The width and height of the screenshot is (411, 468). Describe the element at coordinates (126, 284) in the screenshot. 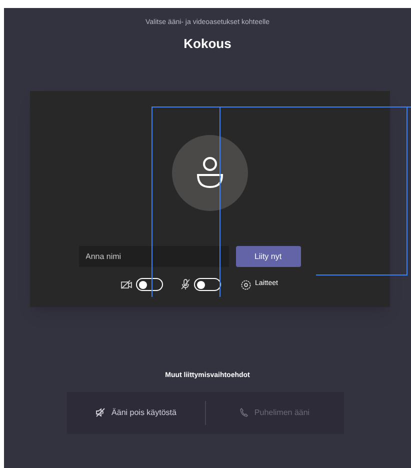

I see `camera-off-icon` at that location.